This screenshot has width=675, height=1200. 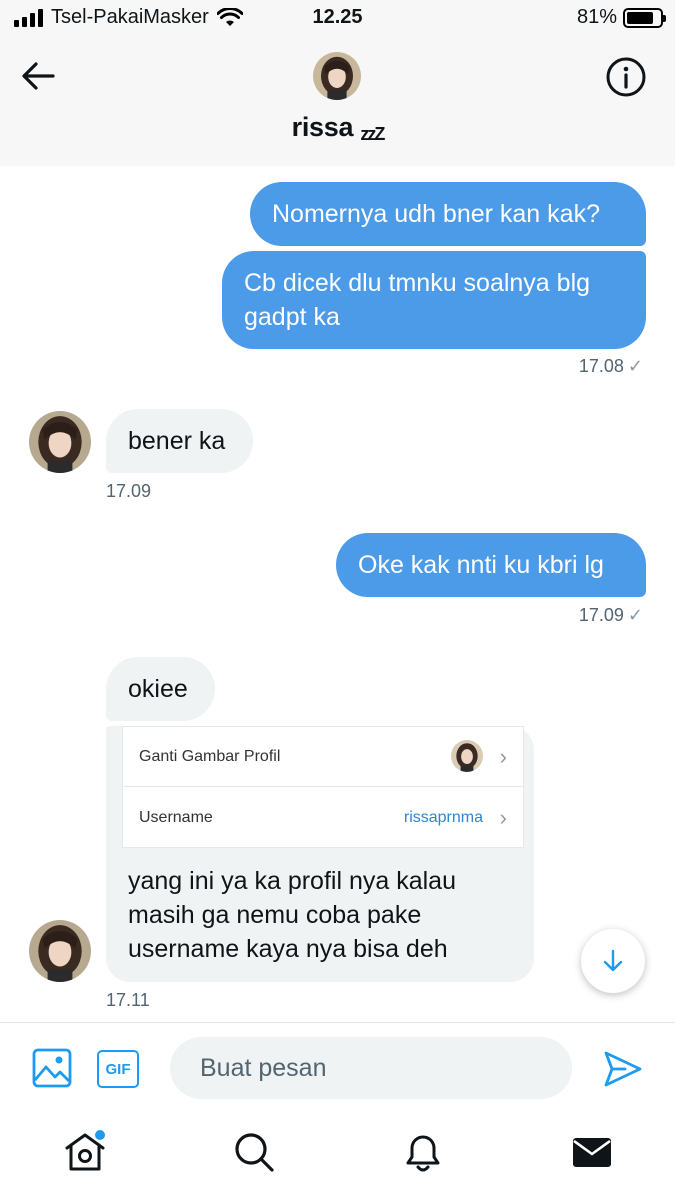 What do you see at coordinates (623, 1069) in the screenshot?
I see `send-button` at bounding box center [623, 1069].